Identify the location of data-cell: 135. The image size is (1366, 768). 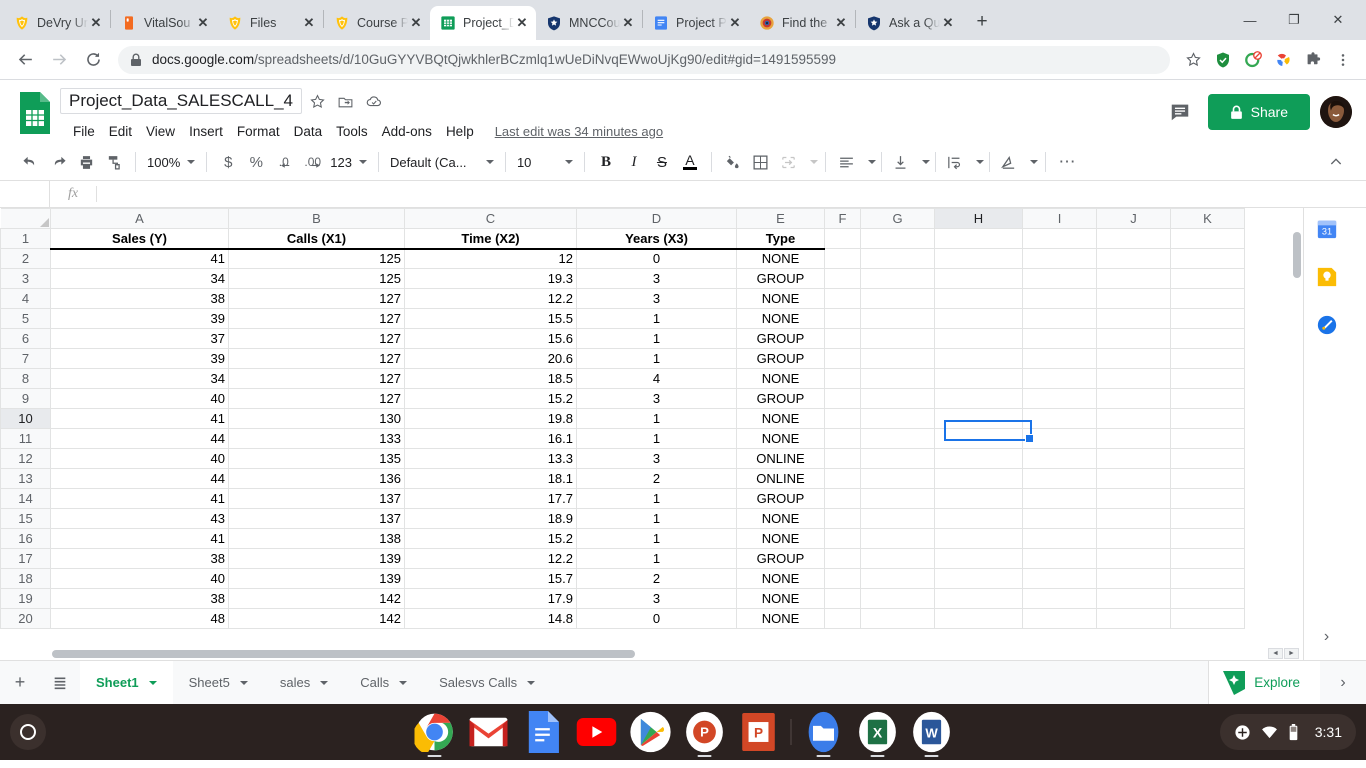
(316, 458).